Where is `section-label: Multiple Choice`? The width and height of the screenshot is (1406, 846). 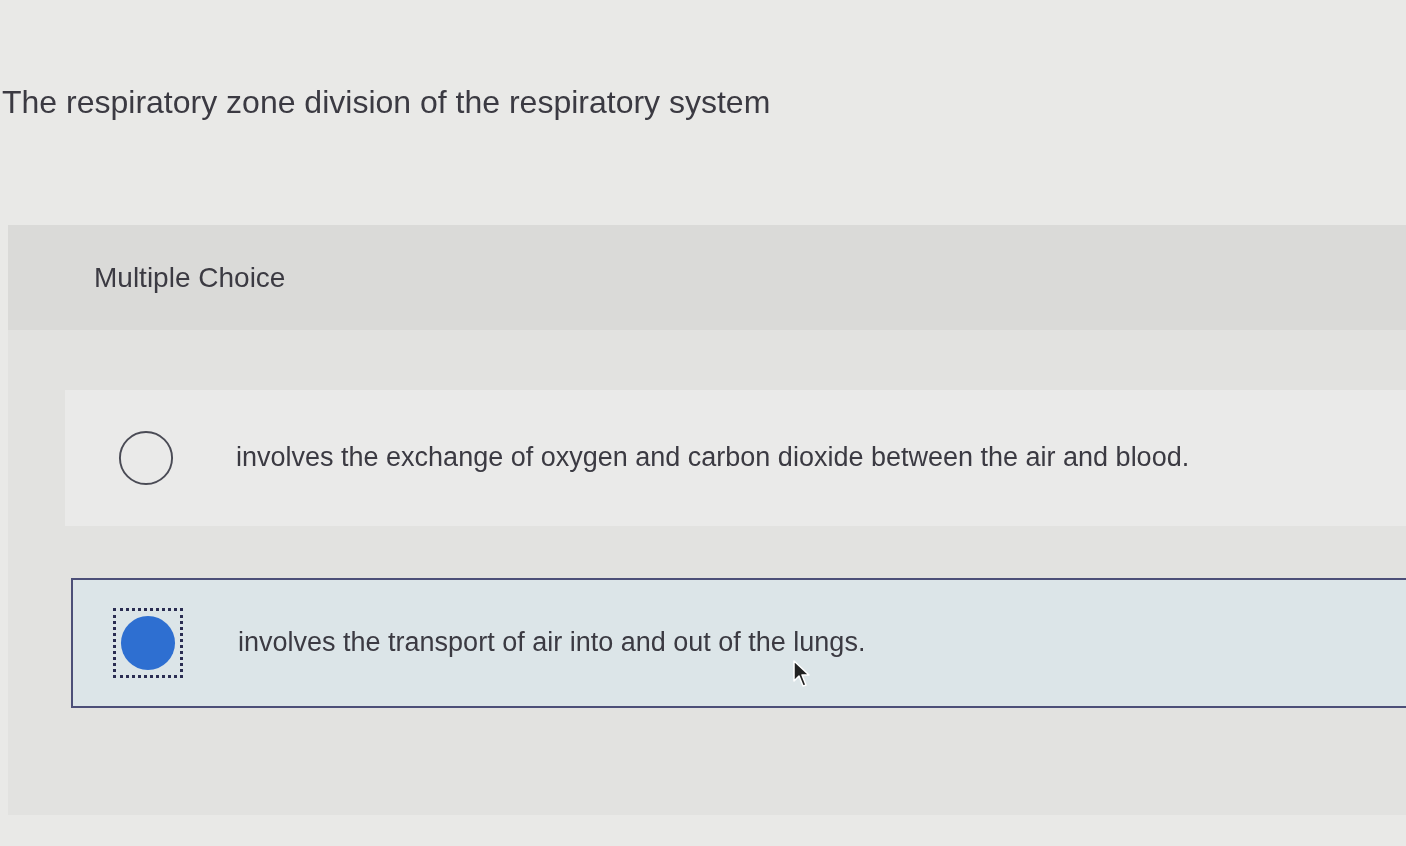 section-label: Multiple Choice is located at coordinates (190, 277).